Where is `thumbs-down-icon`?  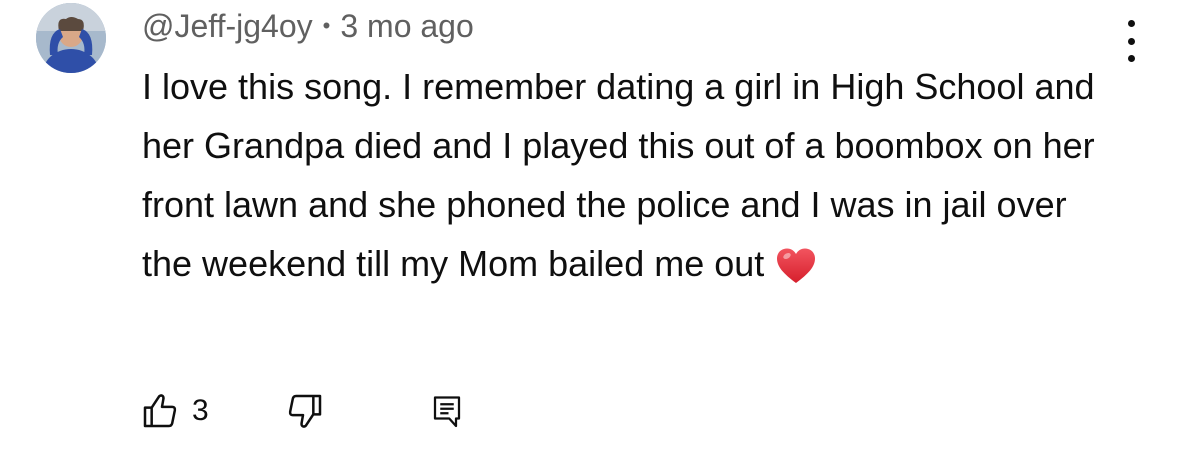 thumbs-down-icon is located at coordinates (304, 411).